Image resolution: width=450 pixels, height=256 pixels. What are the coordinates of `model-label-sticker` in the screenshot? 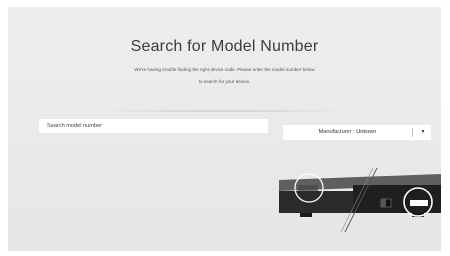 It's located at (308, 188).